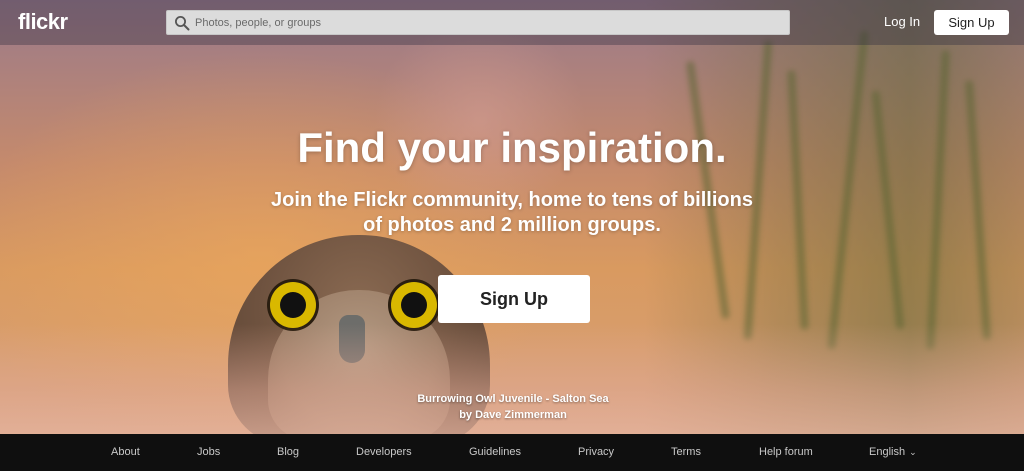 This screenshot has width=1024, height=471. I want to click on photo-credit-title: Burrowing Owl Juvenile - Salton Sea, so click(513, 399).